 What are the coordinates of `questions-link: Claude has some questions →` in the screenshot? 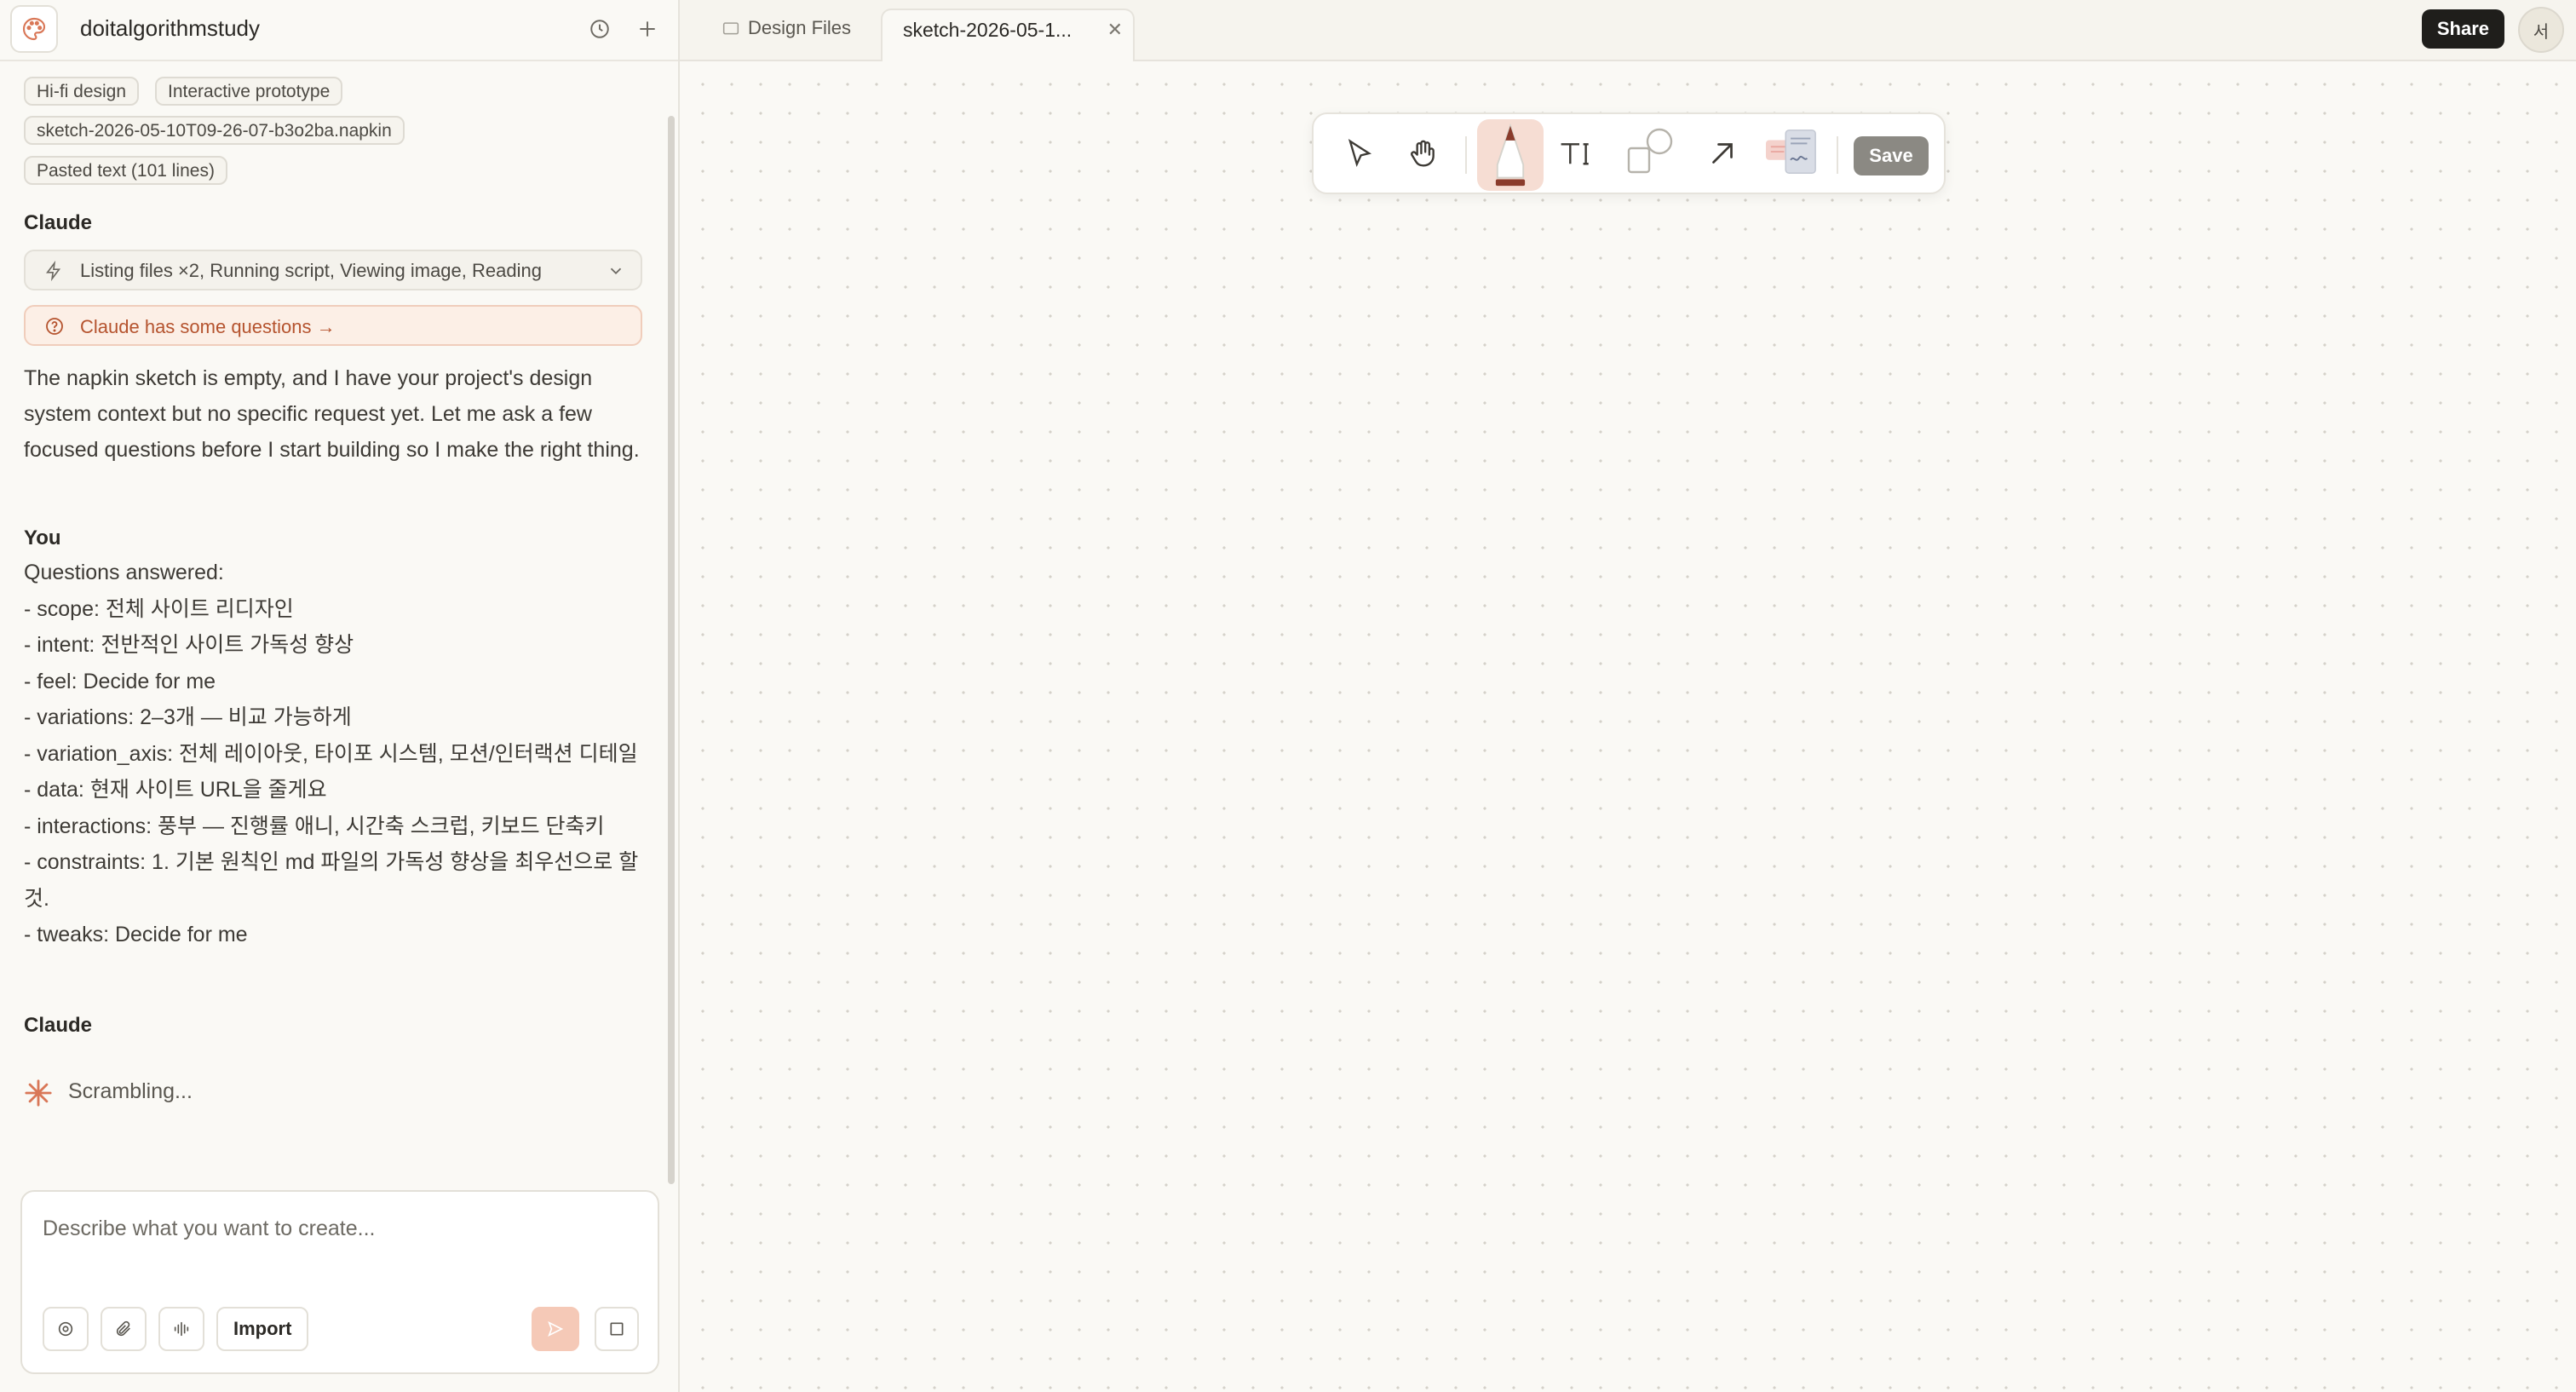 It's located at (333, 325).